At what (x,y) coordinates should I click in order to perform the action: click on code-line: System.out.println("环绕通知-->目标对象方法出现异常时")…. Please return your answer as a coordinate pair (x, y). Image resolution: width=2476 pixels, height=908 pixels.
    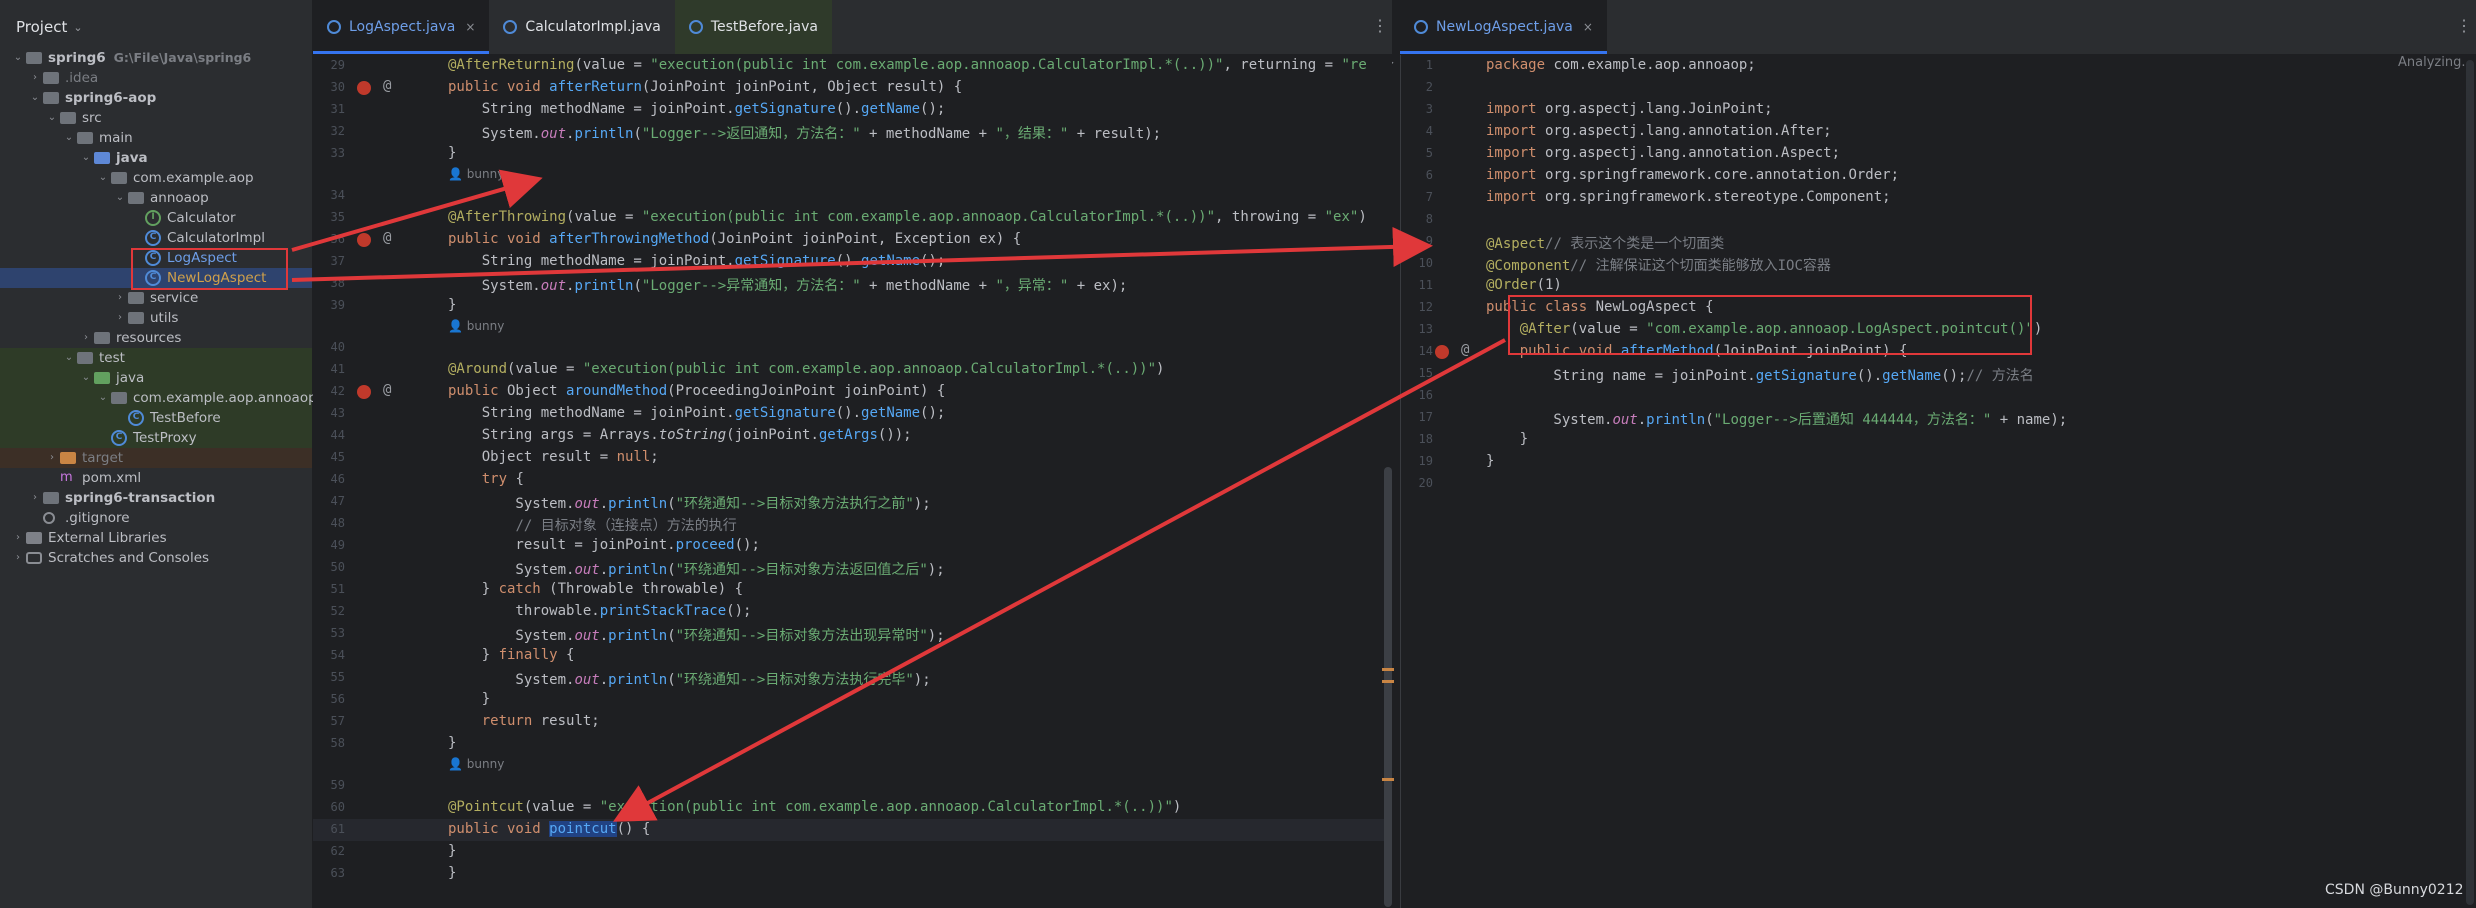
    Looking at the image, I should click on (696, 635).